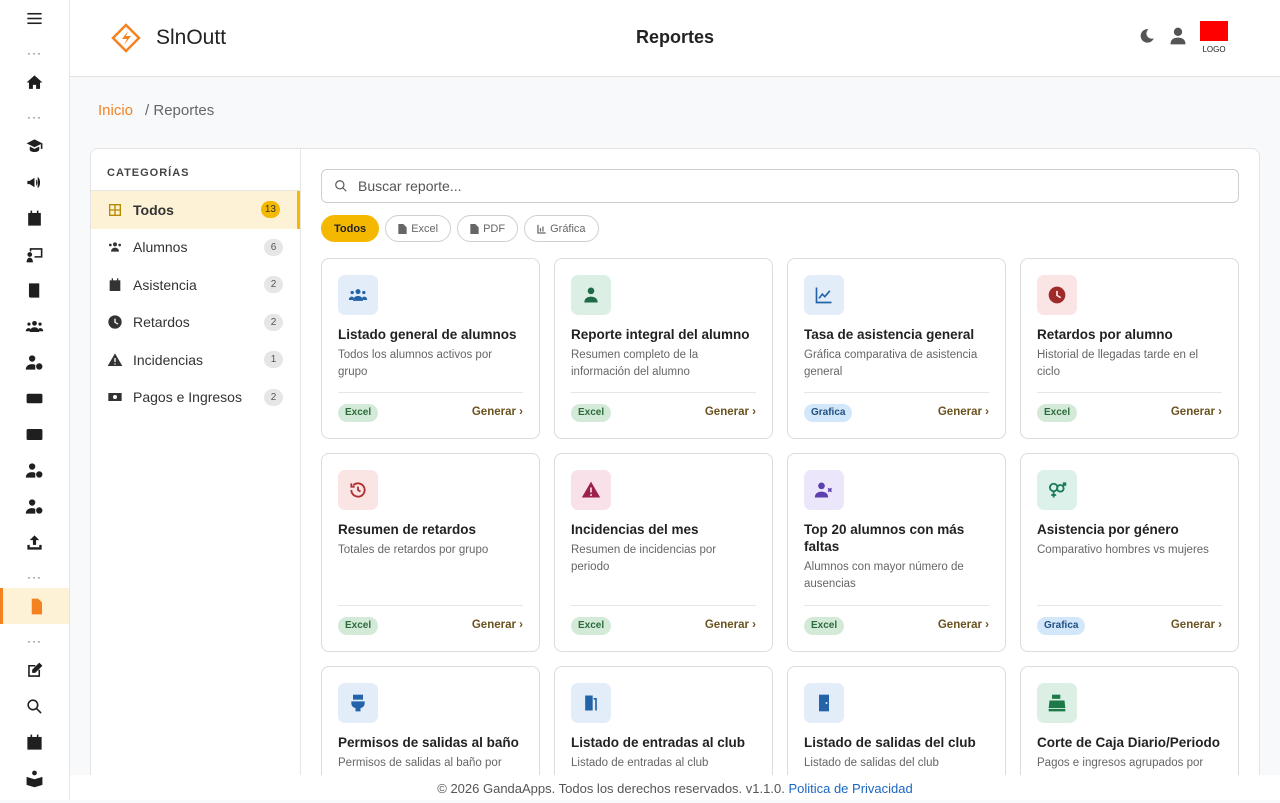  I want to click on rail-payments, so click(34, 398).